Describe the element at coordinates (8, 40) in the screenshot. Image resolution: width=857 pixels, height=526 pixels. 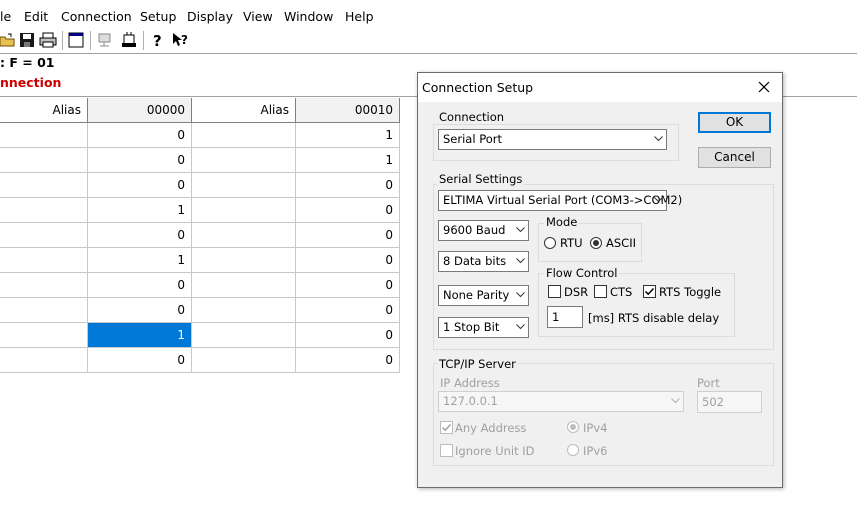
I see `open-folder-icon` at that location.